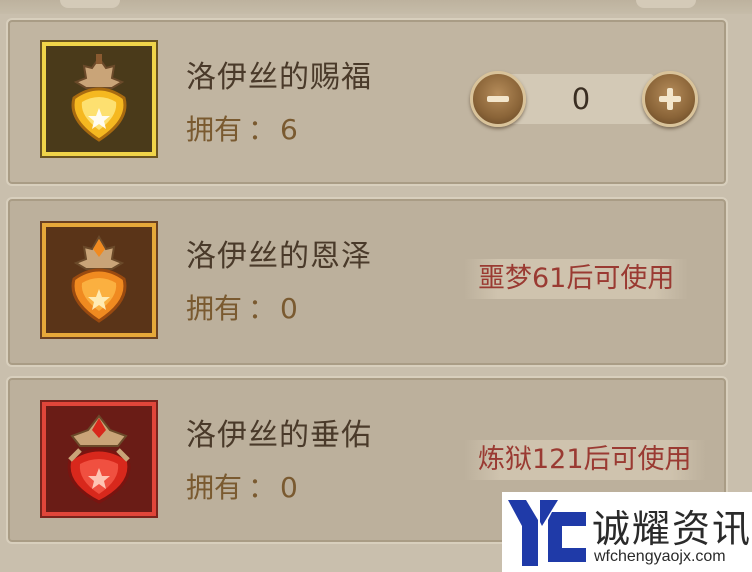 Image resolution: width=752 pixels, height=572 pixels. Describe the element at coordinates (585, 460) in the screenshot. I see `unlock-requirement: 炼狱121后可使用` at that location.